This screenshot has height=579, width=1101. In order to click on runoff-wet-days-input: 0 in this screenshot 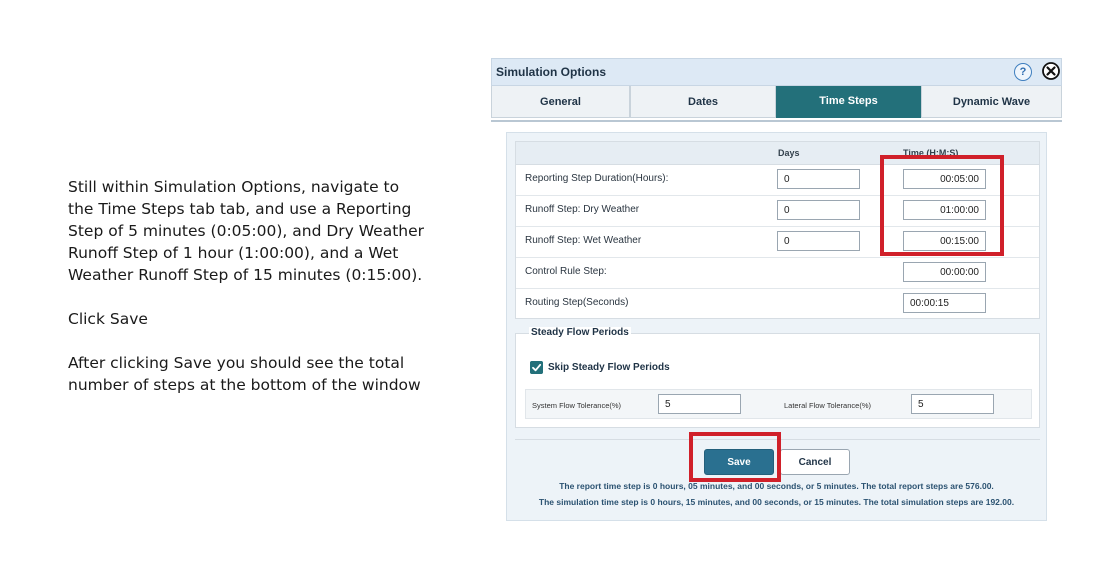, I will do `click(818, 241)`.